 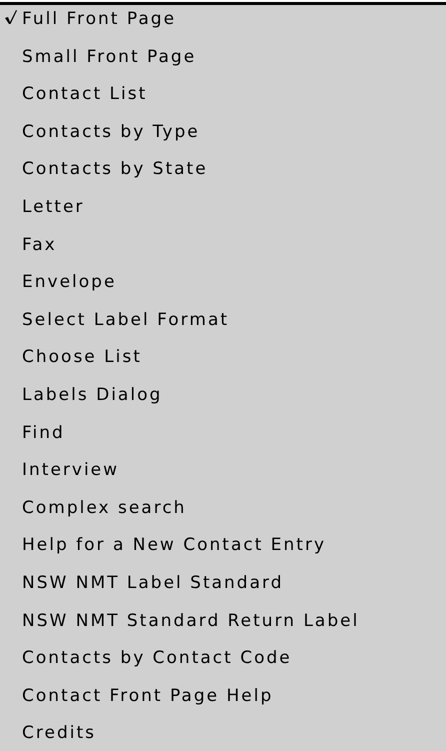 I want to click on menu-item: NSW NMT Standard Return Label, so click(x=191, y=620).